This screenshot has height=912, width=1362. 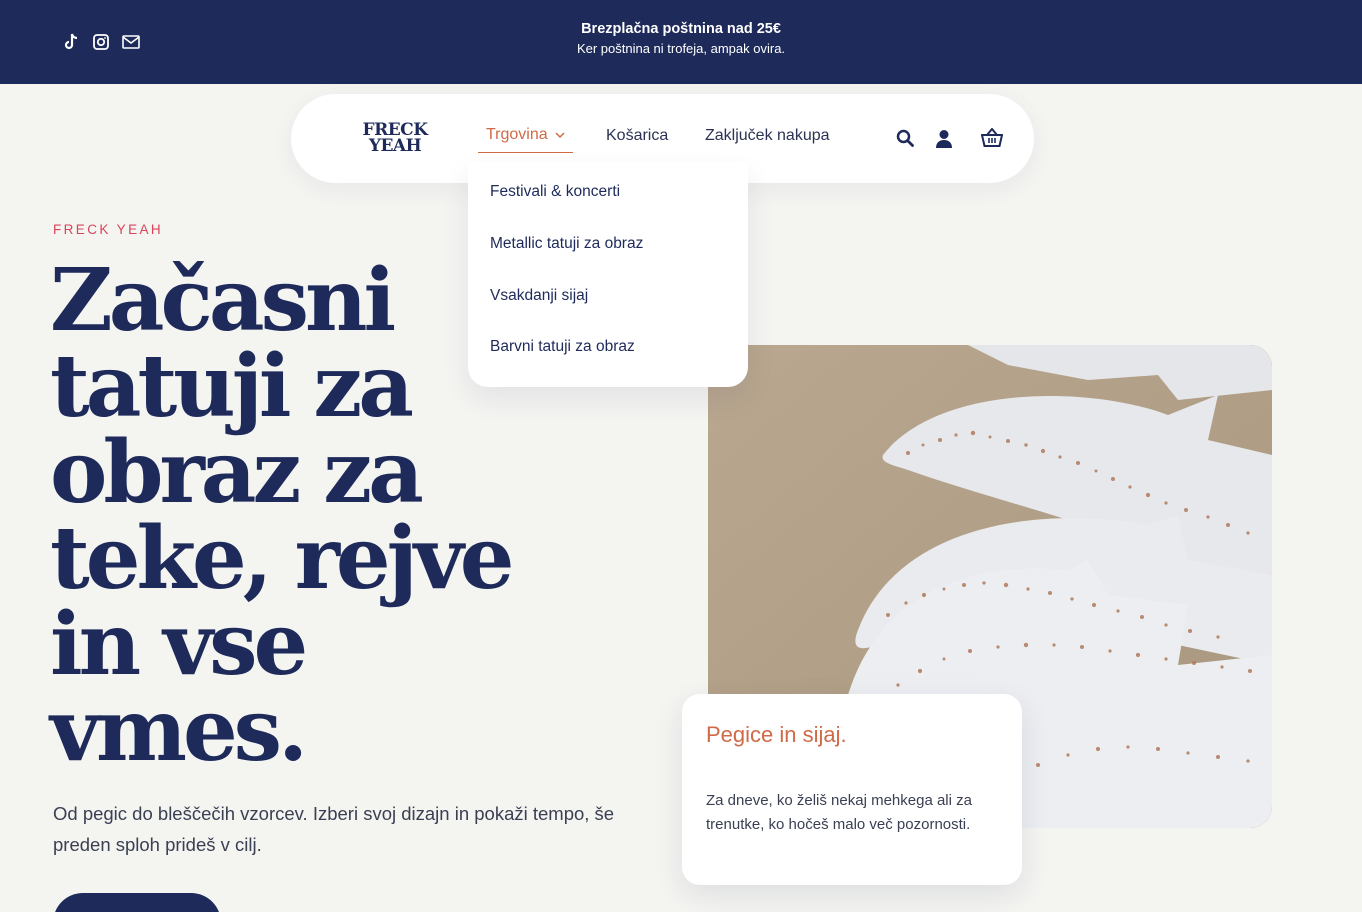 I want to click on nav-shop-label: Trgovina, so click(x=517, y=134).